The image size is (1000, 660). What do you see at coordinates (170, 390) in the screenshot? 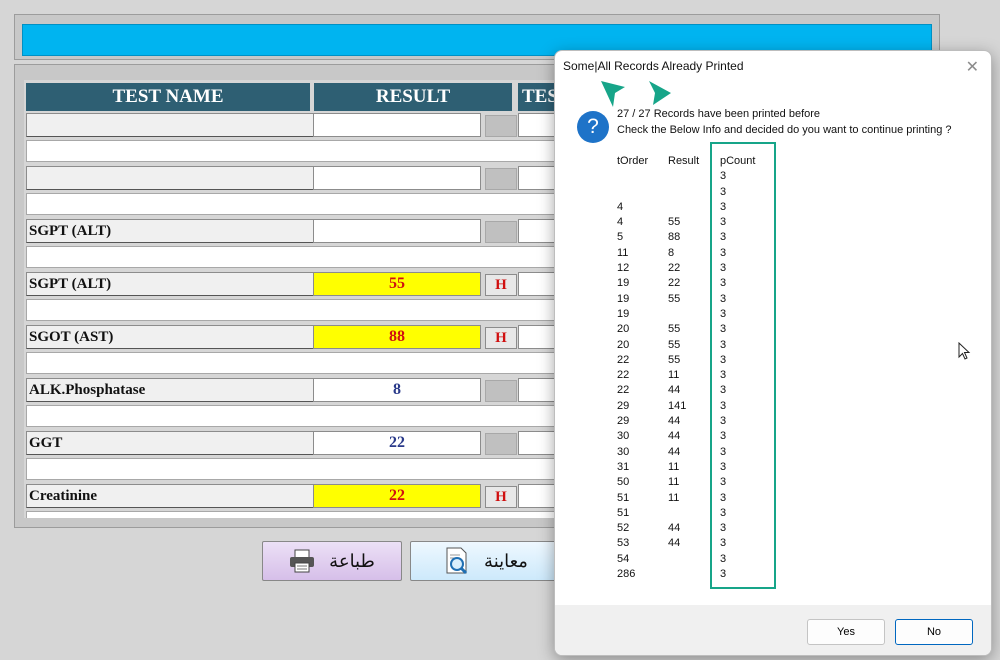
I see `test-name-cell: ALK.Phosphatase` at bounding box center [170, 390].